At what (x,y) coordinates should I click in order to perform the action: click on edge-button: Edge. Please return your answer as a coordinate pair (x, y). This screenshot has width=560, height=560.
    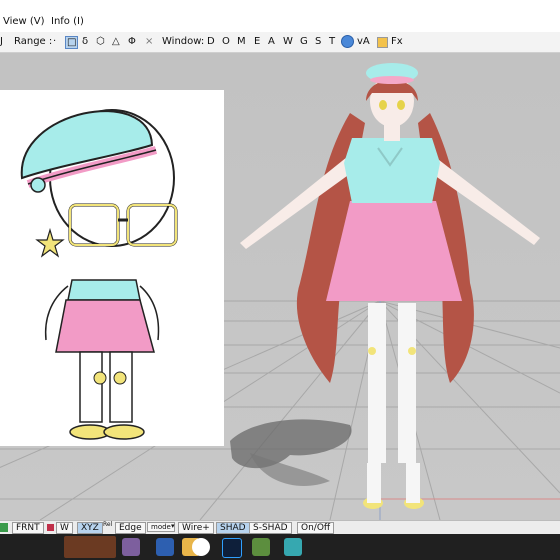
    Looking at the image, I should click on (130, 528).